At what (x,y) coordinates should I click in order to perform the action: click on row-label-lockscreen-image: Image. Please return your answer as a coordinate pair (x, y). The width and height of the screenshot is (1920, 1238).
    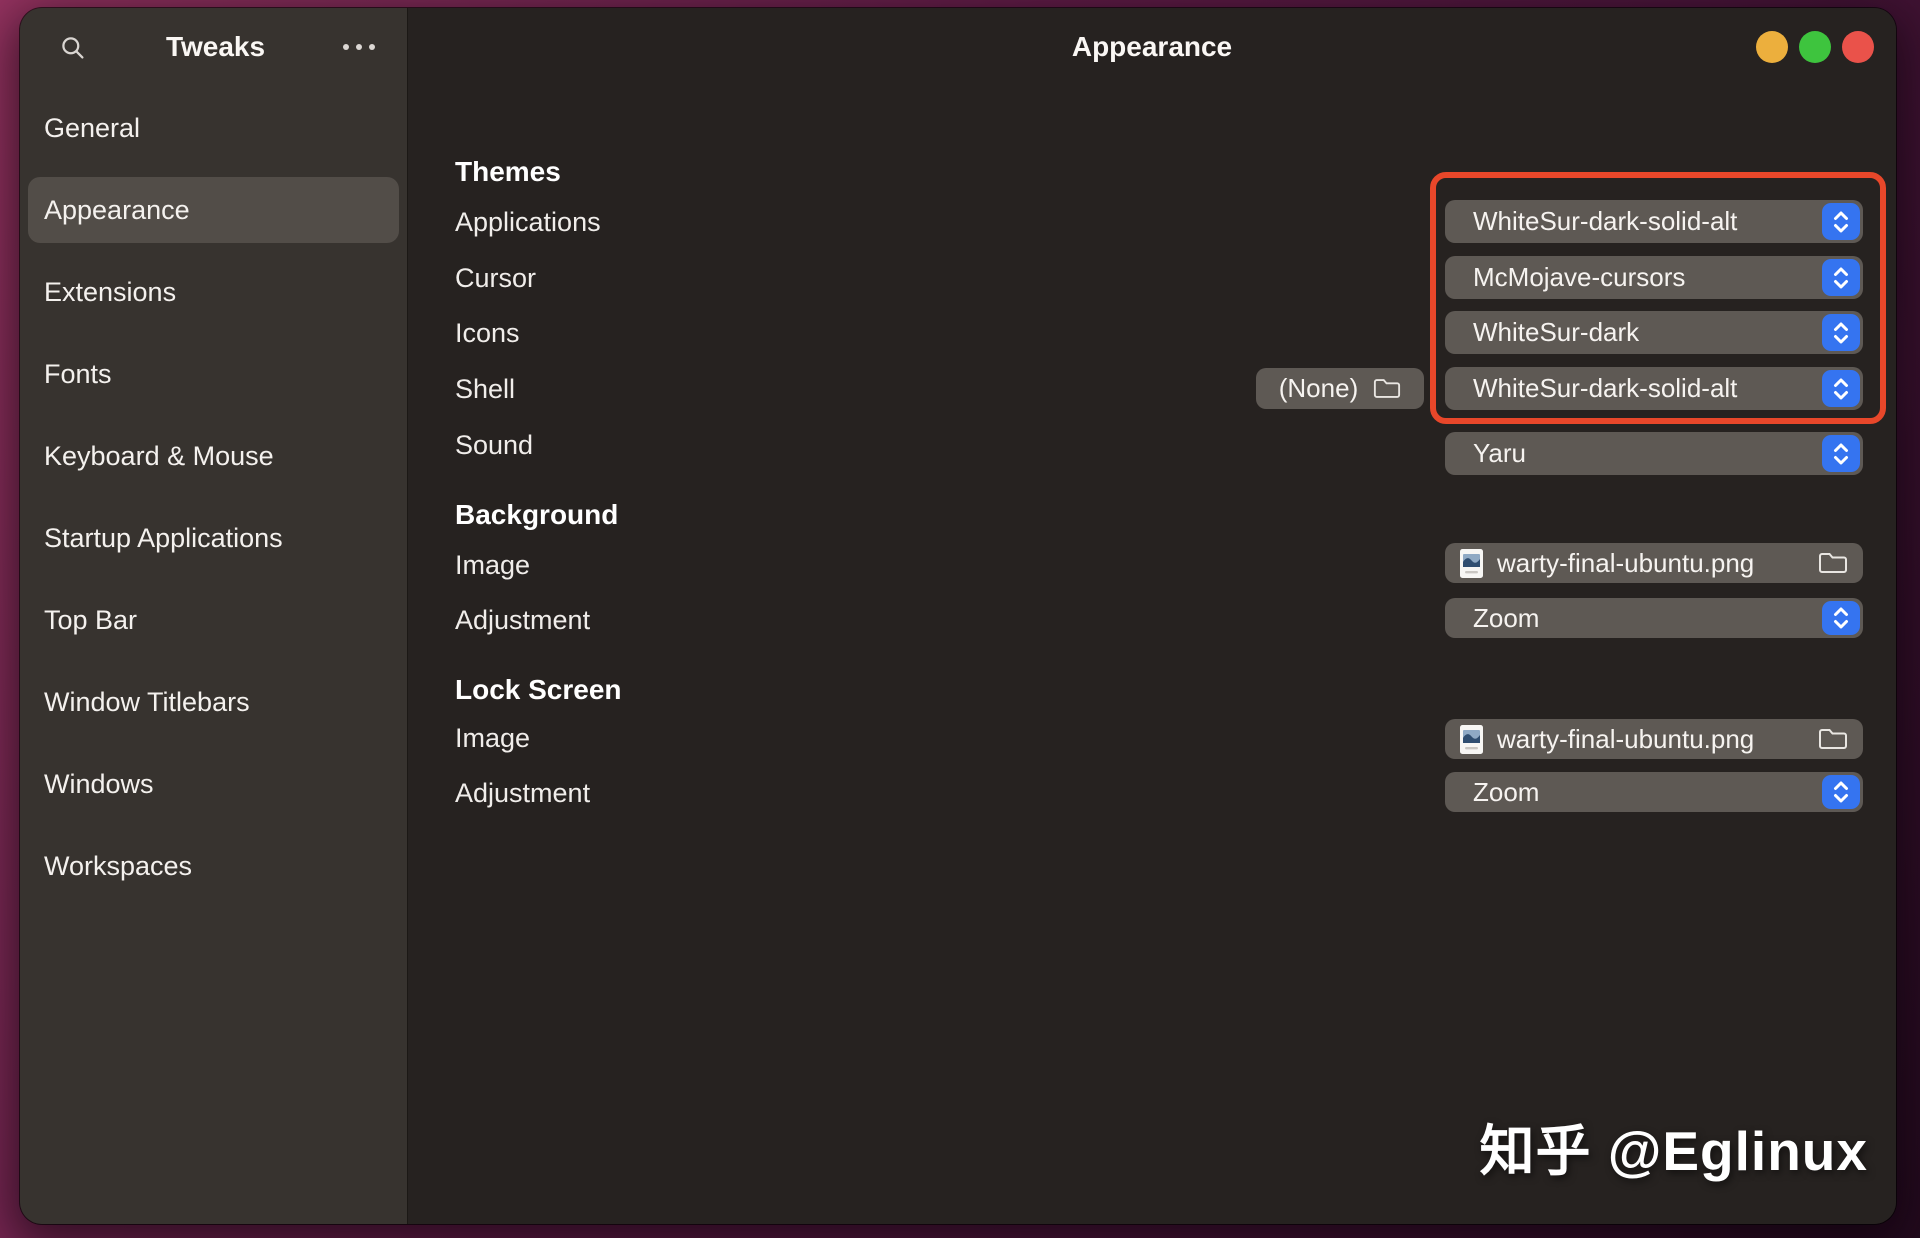
    Looking at the image, I should click on (493, 738).